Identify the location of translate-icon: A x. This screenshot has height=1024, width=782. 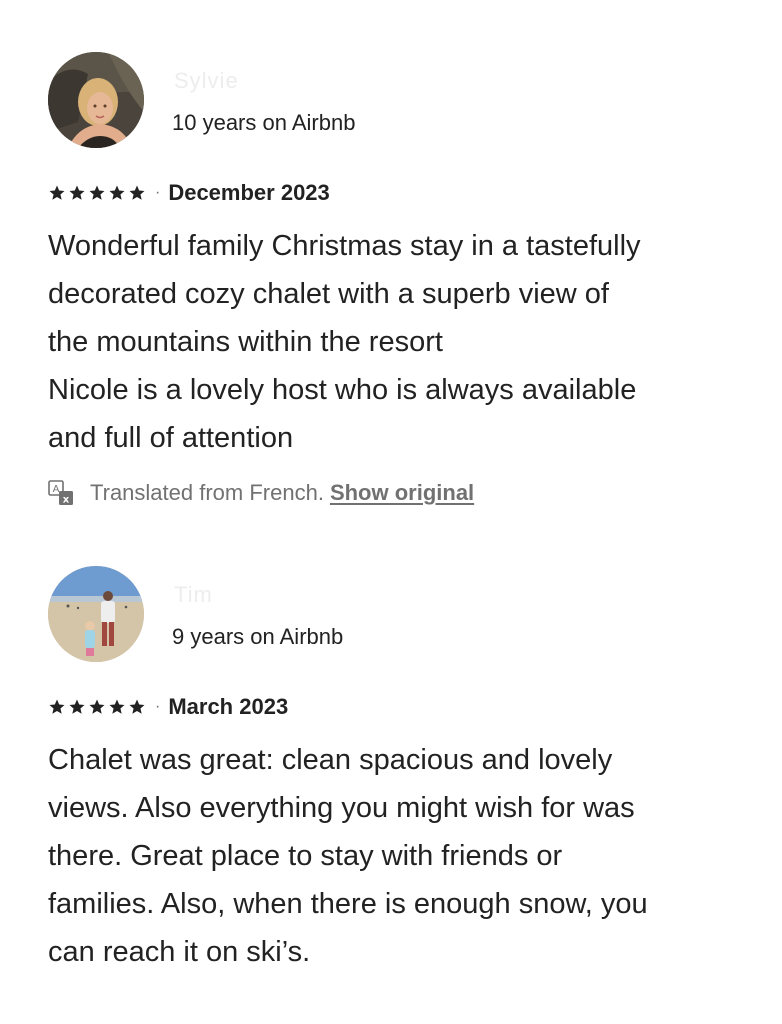
(60, 493).